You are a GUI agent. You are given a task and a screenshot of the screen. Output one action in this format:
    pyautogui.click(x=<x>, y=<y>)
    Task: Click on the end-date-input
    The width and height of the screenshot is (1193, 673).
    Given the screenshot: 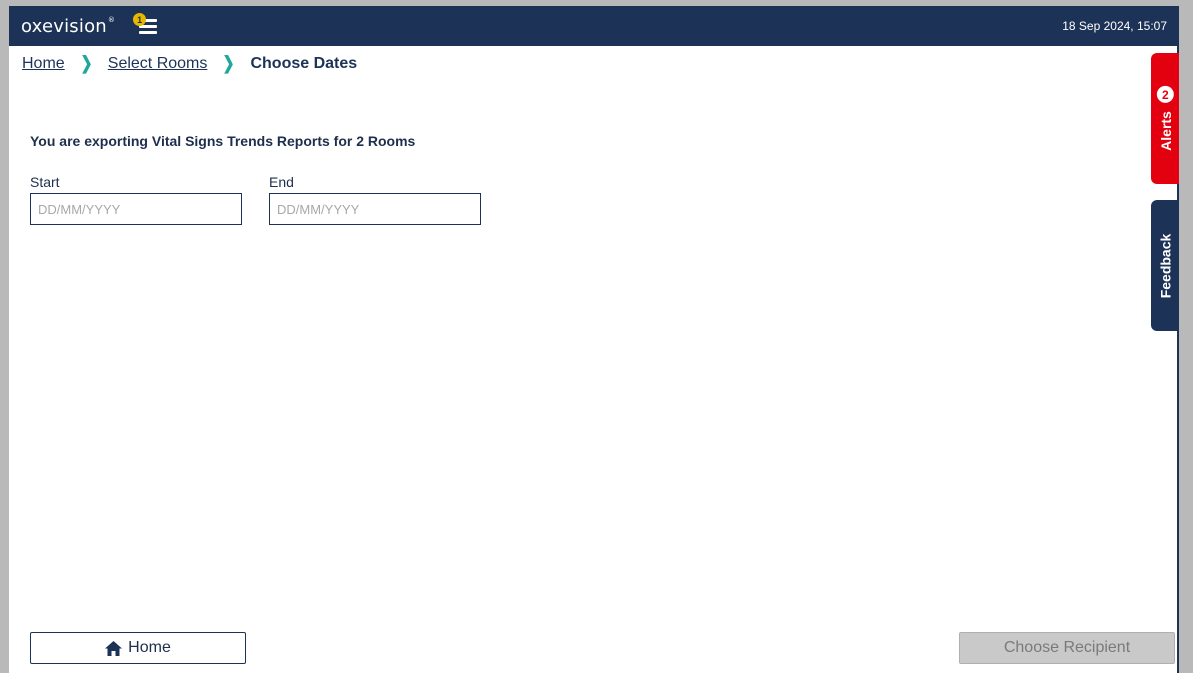 What is the action you would take?
    pyautogui.click(x=375, y=209)
    